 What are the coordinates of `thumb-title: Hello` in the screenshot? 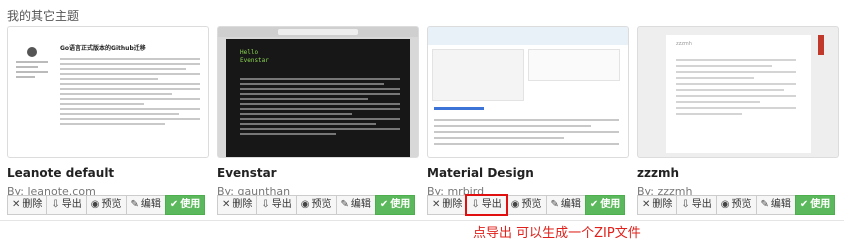 It's located at (249, 52).